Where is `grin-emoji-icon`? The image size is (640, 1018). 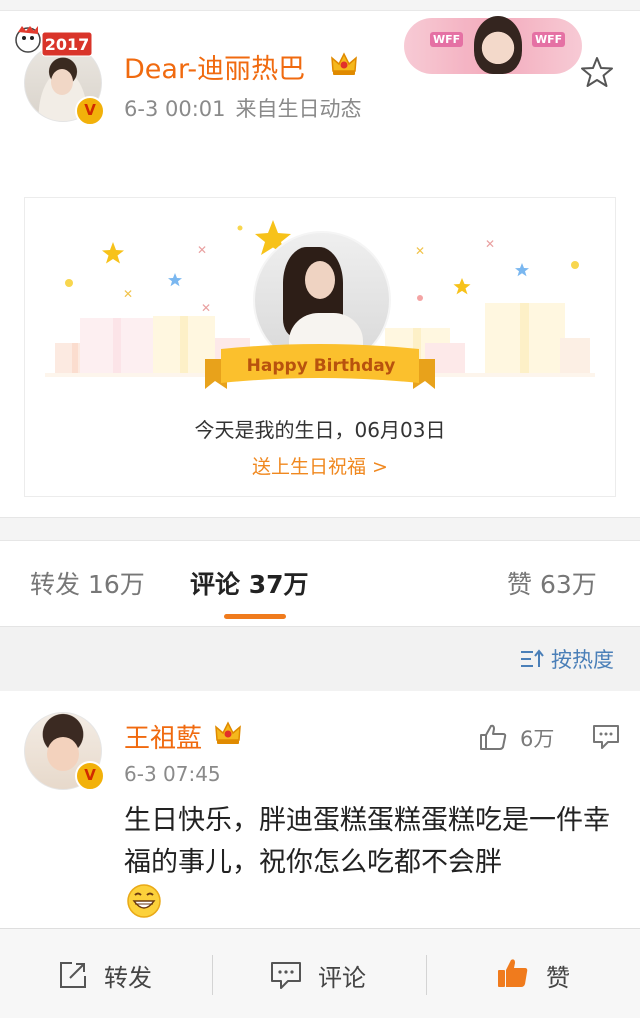
grin-emoji-icon is located at coordinates (144, 901).